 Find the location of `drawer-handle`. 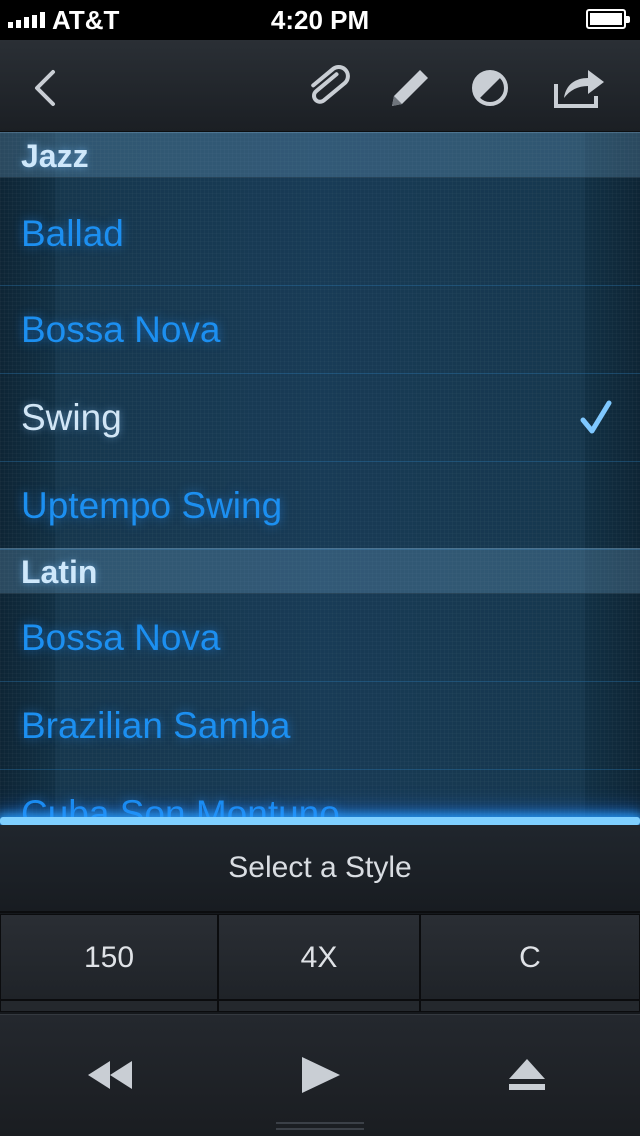

drawer-handle is located at coordinates (320, 1126).